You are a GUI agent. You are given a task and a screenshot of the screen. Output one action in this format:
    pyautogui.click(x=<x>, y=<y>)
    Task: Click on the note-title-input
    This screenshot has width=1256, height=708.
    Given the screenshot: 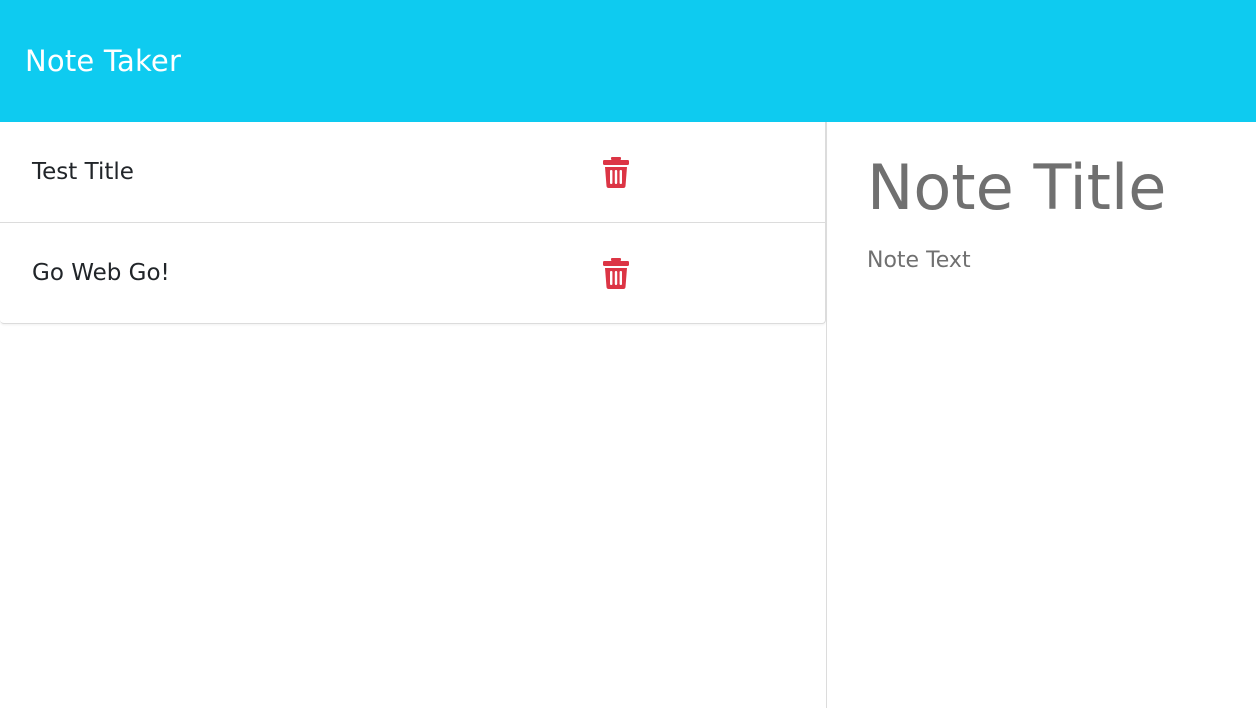 What is the action you would take?
    pyautogui.click(x=1057, y=187)
    